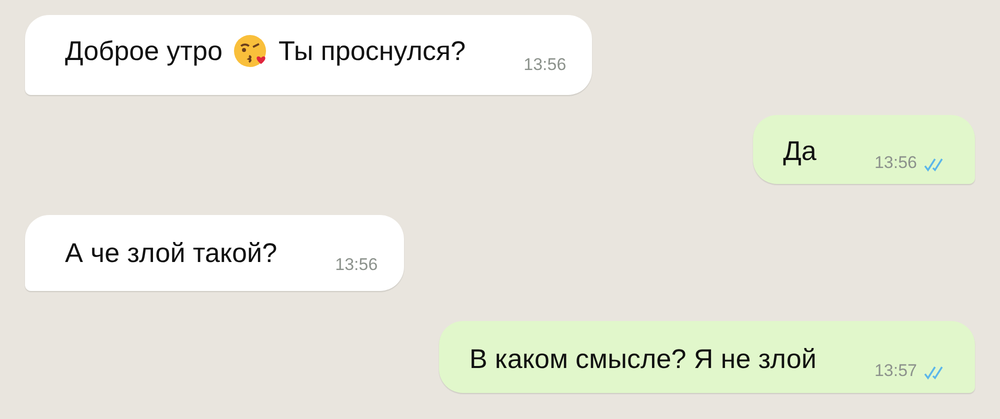 The image size is (1000, 419). Describe the element at coordinates (372, 51) in the screenshot. I see `message-text: Ты проснулся?` at that location.